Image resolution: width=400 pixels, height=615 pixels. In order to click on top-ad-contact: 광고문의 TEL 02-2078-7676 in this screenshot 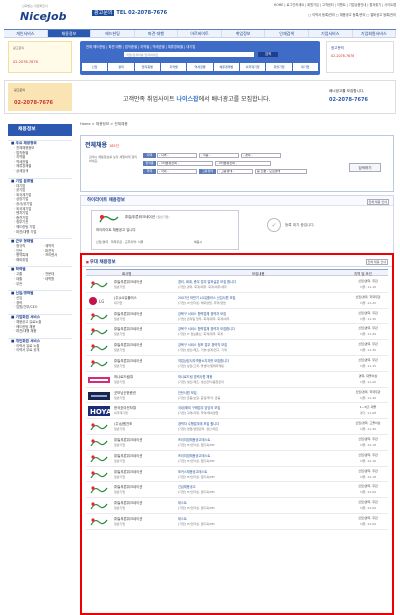, I will do `click(129, 12)`.